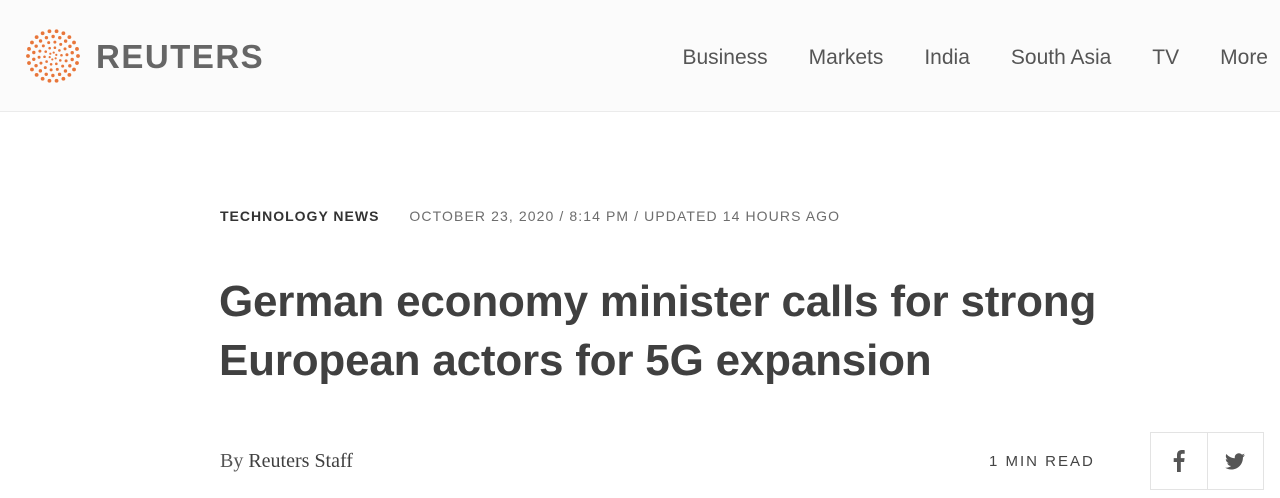  I want to click on nav-item-markets: Markets, so click(846, 58).